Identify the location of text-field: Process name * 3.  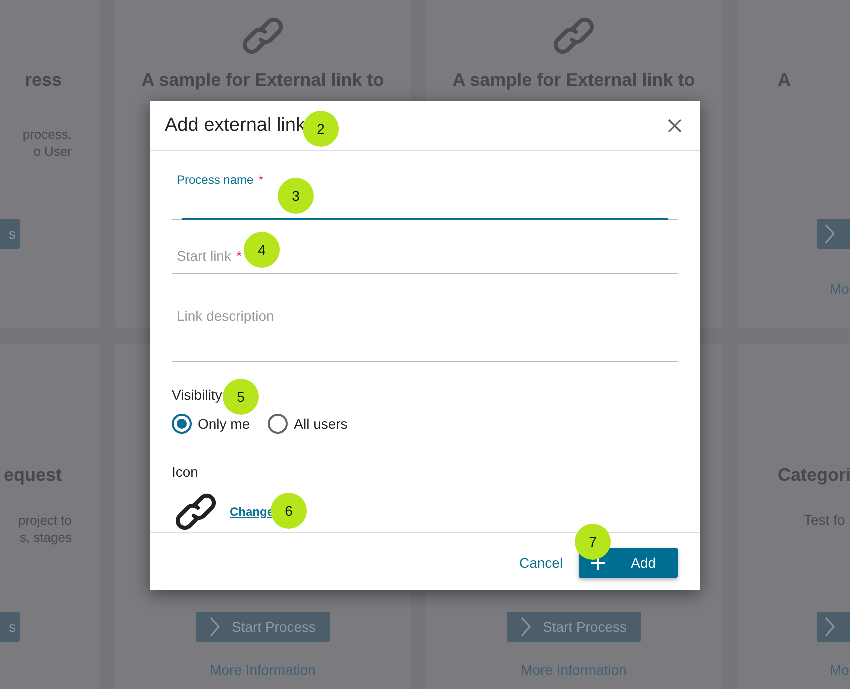
(425, 192).